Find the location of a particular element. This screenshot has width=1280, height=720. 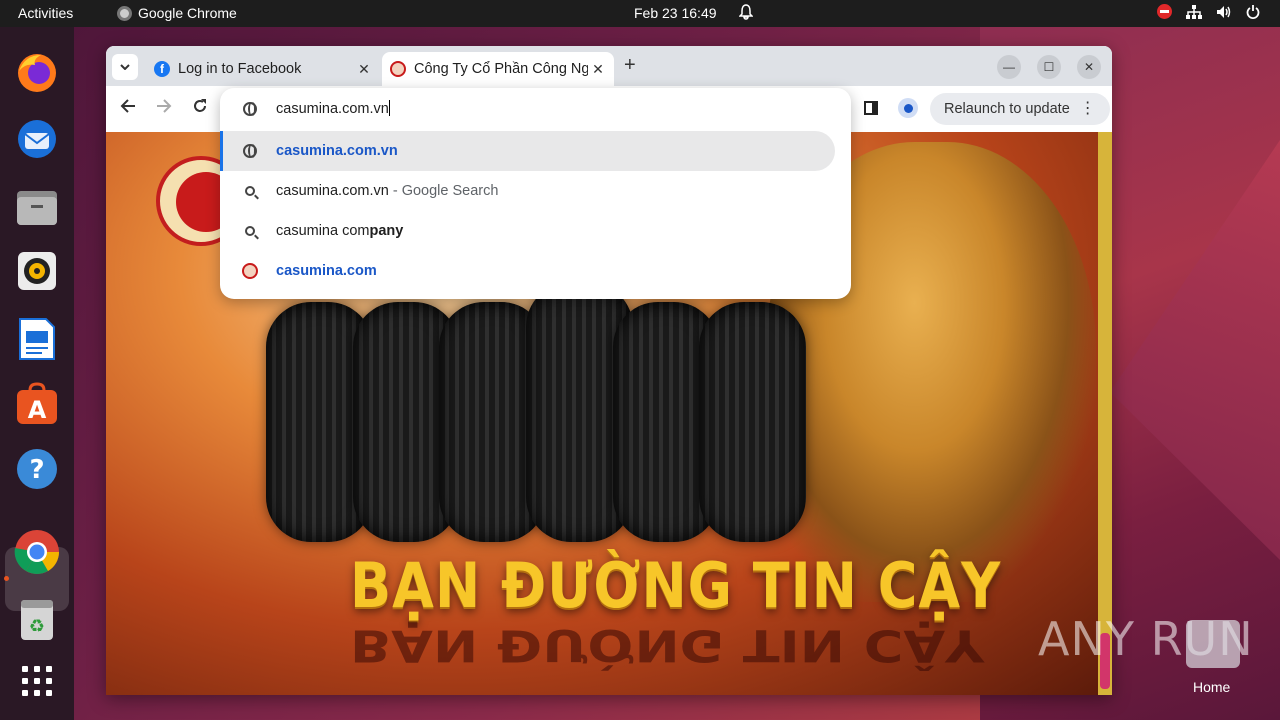

activities-button: Activities is located at coordinates (45, 13).